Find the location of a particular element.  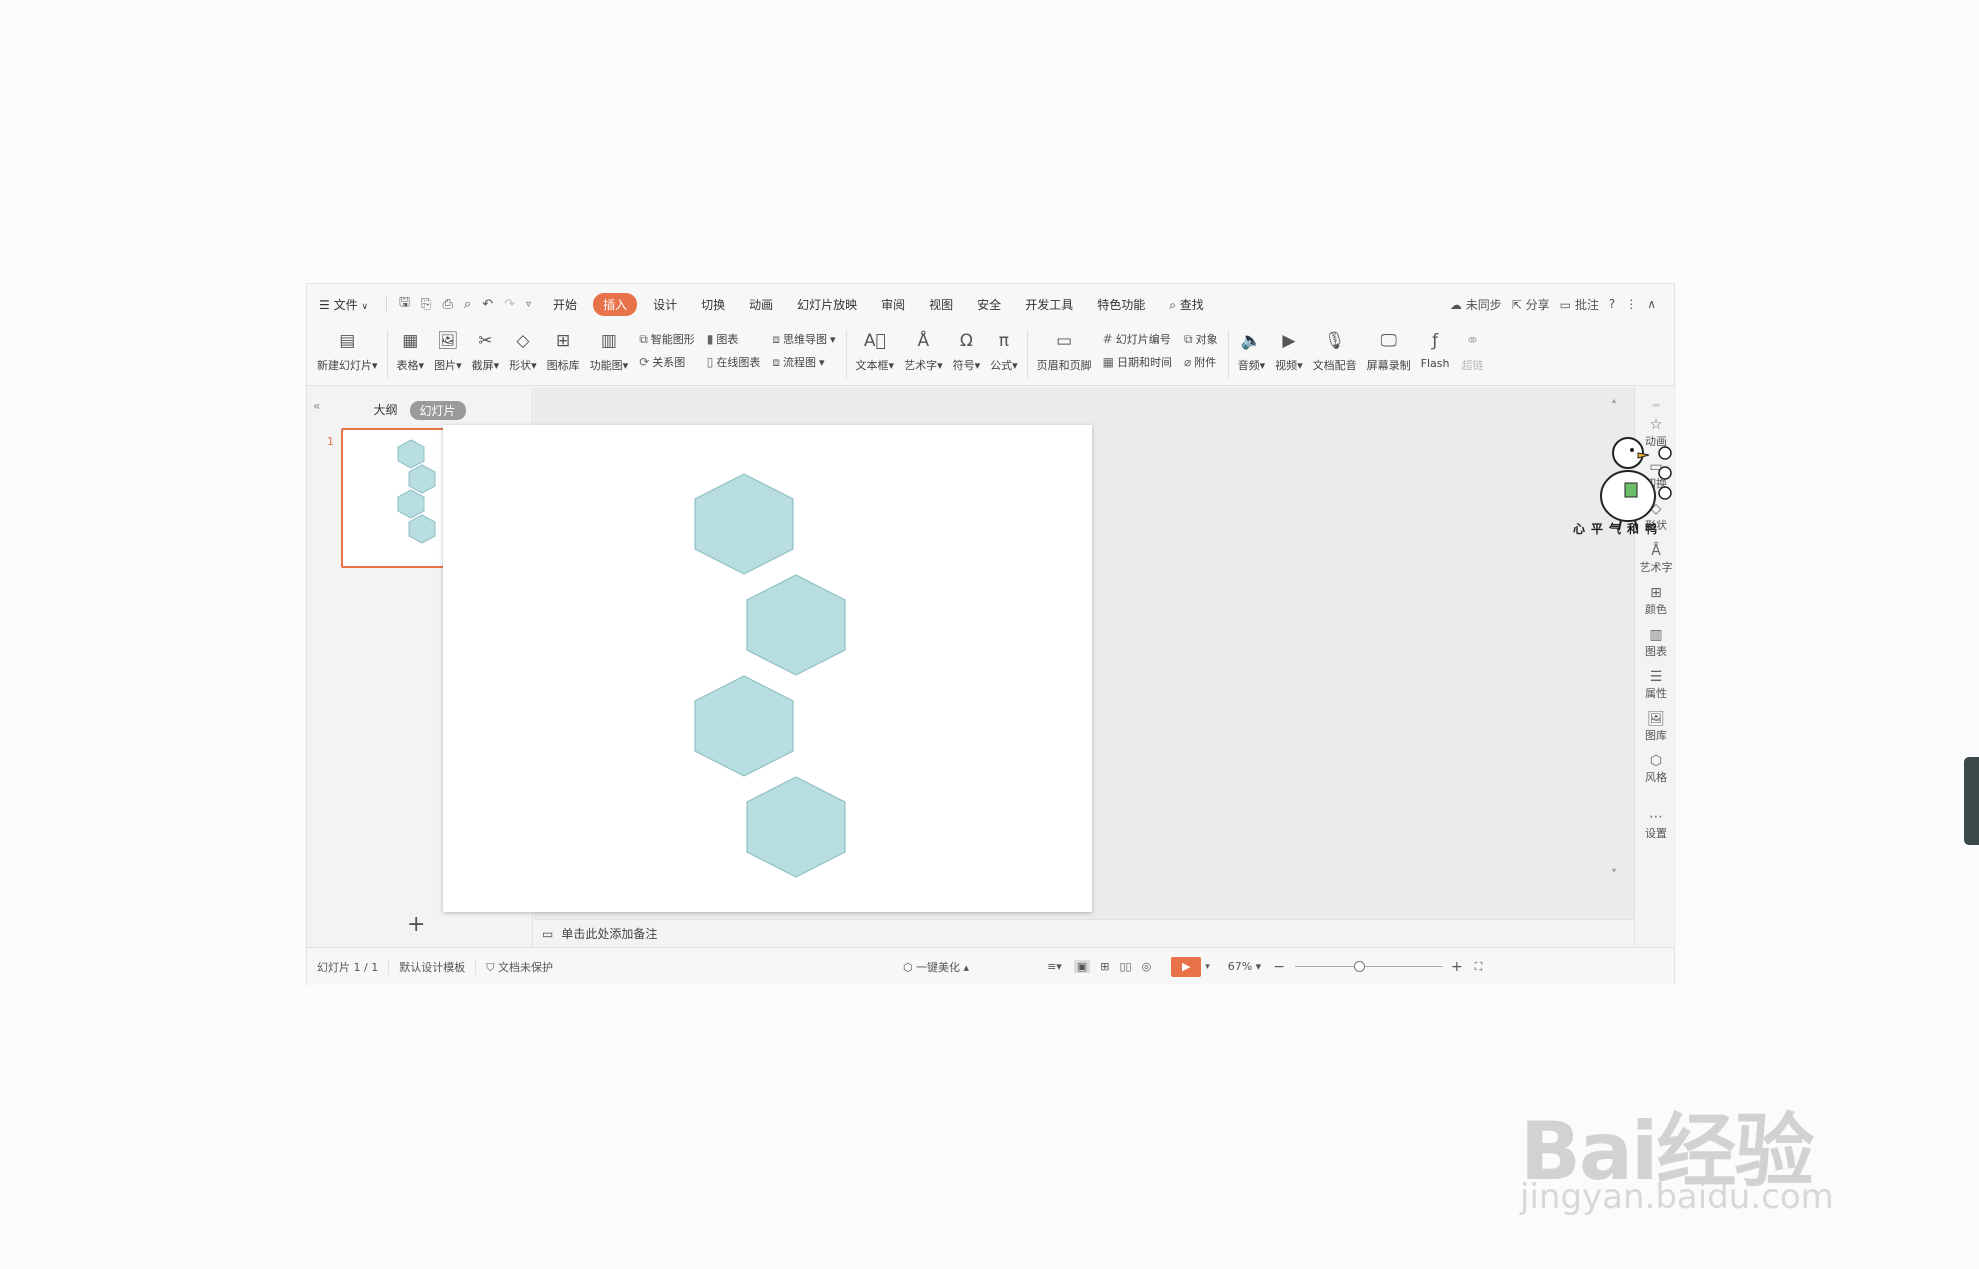

calendar-icon: ▦ is located at coordinates (1108, 362).